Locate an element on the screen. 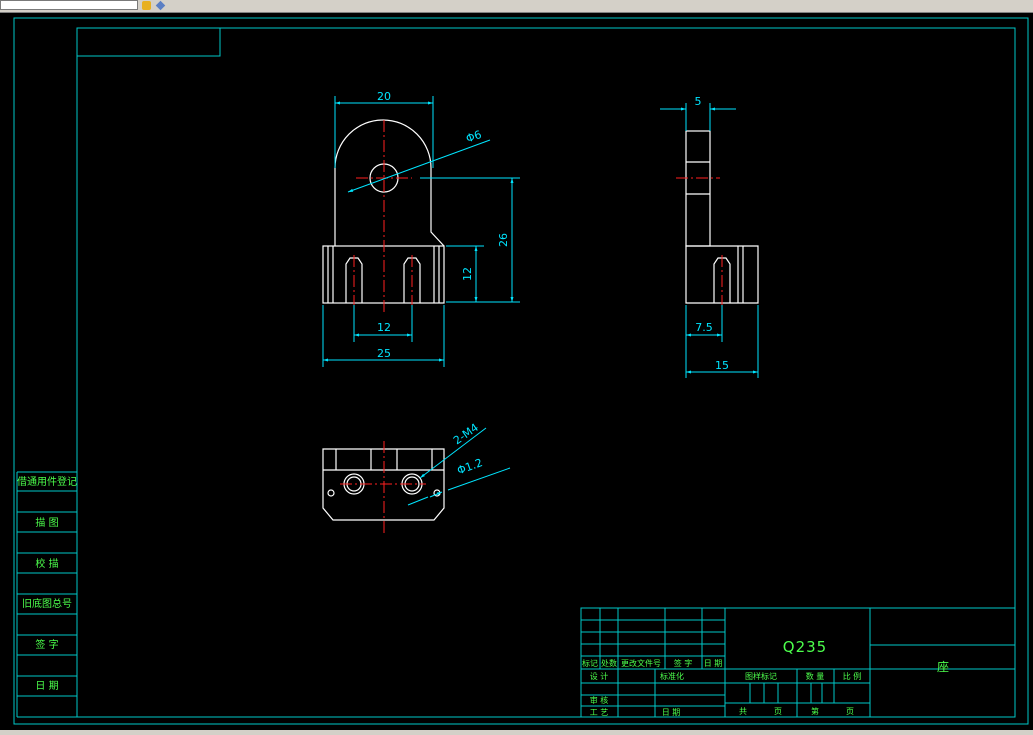  dim-side-width: 15 is located at coordinates (722, 365).